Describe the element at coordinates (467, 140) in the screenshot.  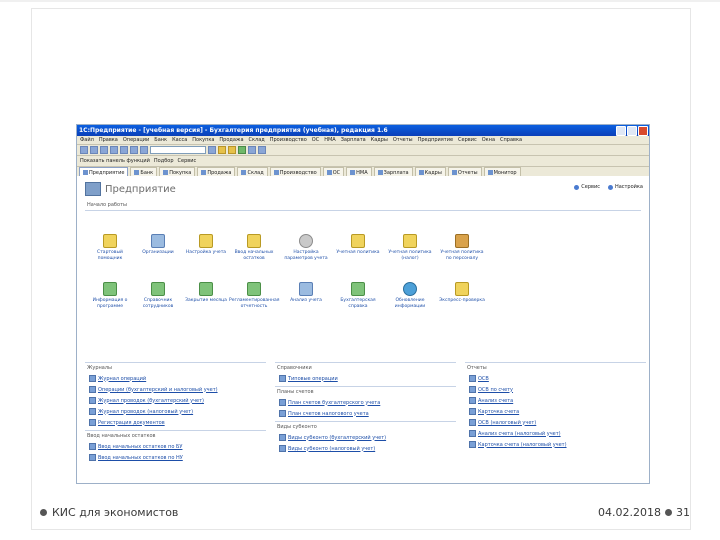
I see `menu-service: Сервис` at that location.